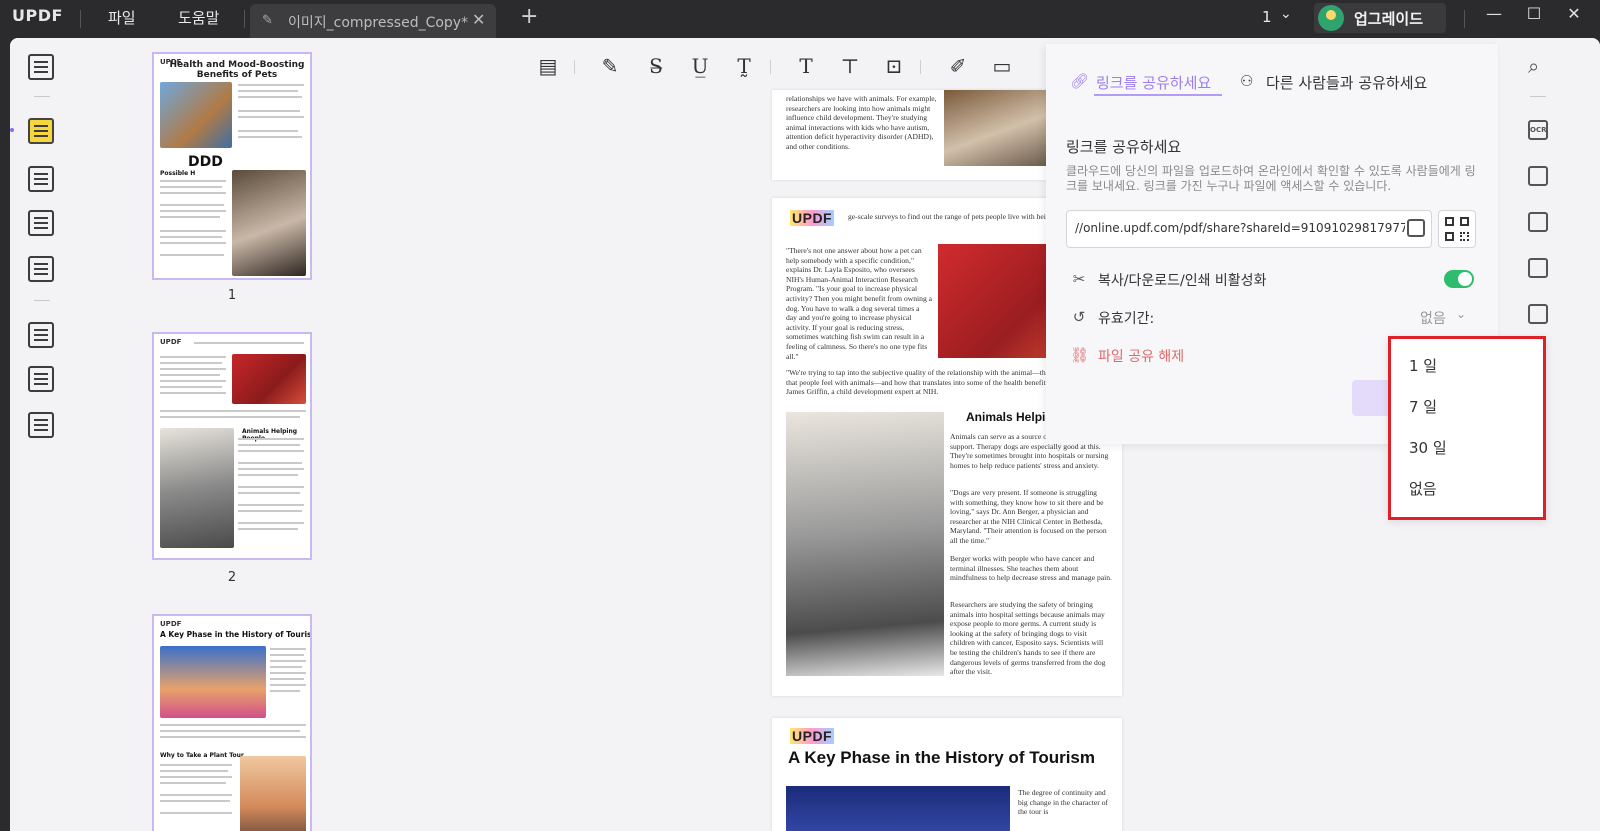  Describe the element at coordinates (865, 544) in the screenshot. I see `cat-tulips-photo` at that location.